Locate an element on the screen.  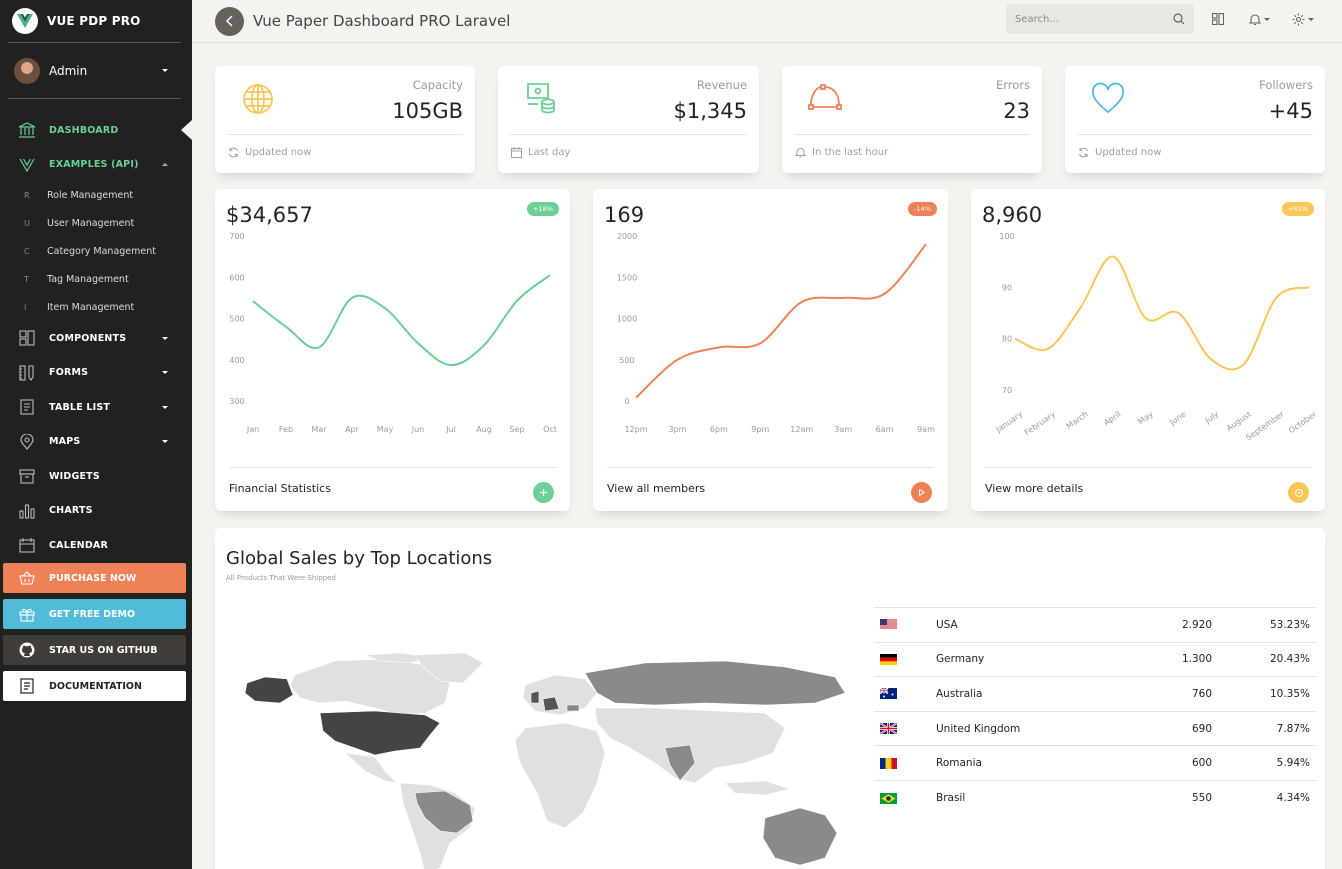
details-button is located at coordinates (1298, 492).